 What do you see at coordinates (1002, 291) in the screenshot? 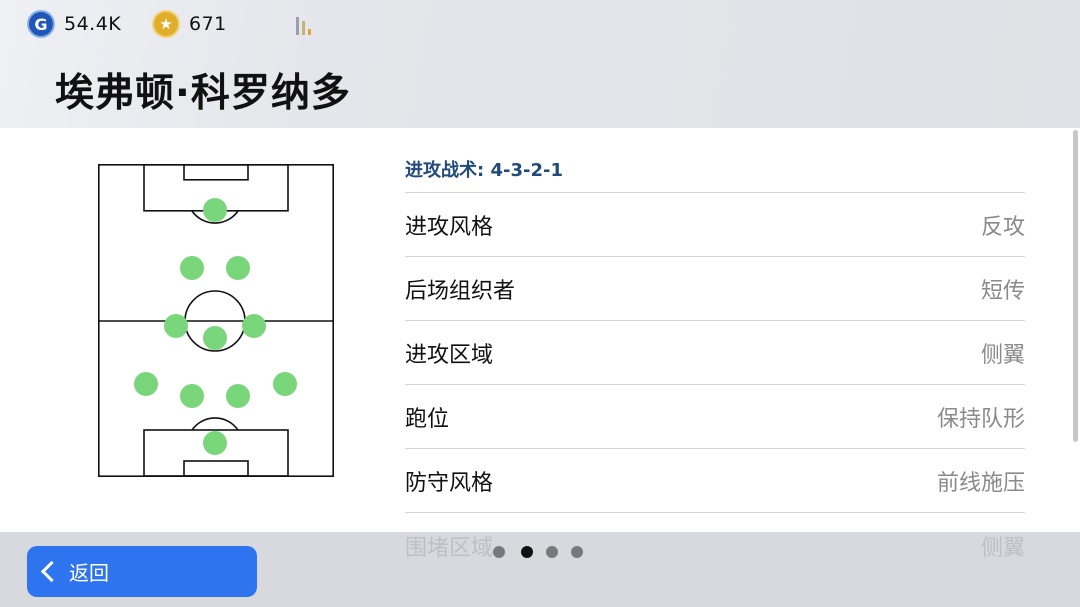
I see `tactic-value: 短传` at bounding box center [1002, 291].